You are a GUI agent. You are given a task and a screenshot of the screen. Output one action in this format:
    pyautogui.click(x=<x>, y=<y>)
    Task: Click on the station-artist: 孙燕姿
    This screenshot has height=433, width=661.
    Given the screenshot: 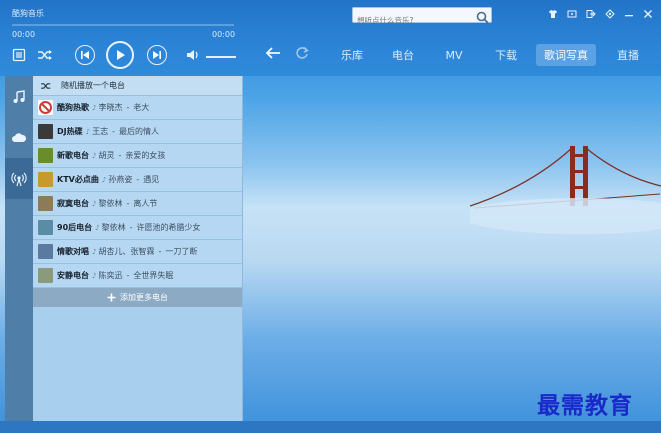 What is the action you would take?
    pyautogui.click(x=120, y=179)
    